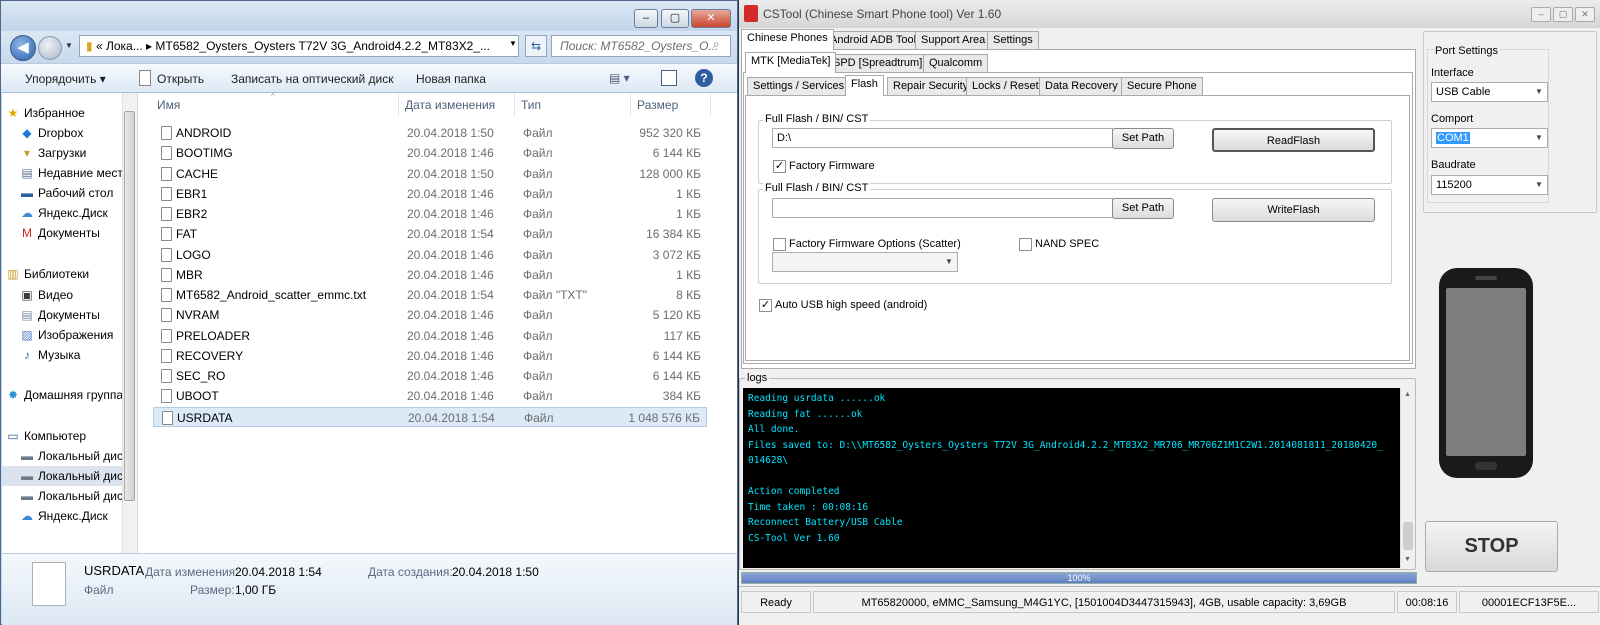 The height and width of the screenshot is (625, 1600). What do you see at coordinates (23, 48) in the screenshot?
I see `back-icon: ◀` at bounding box center [23, 48].